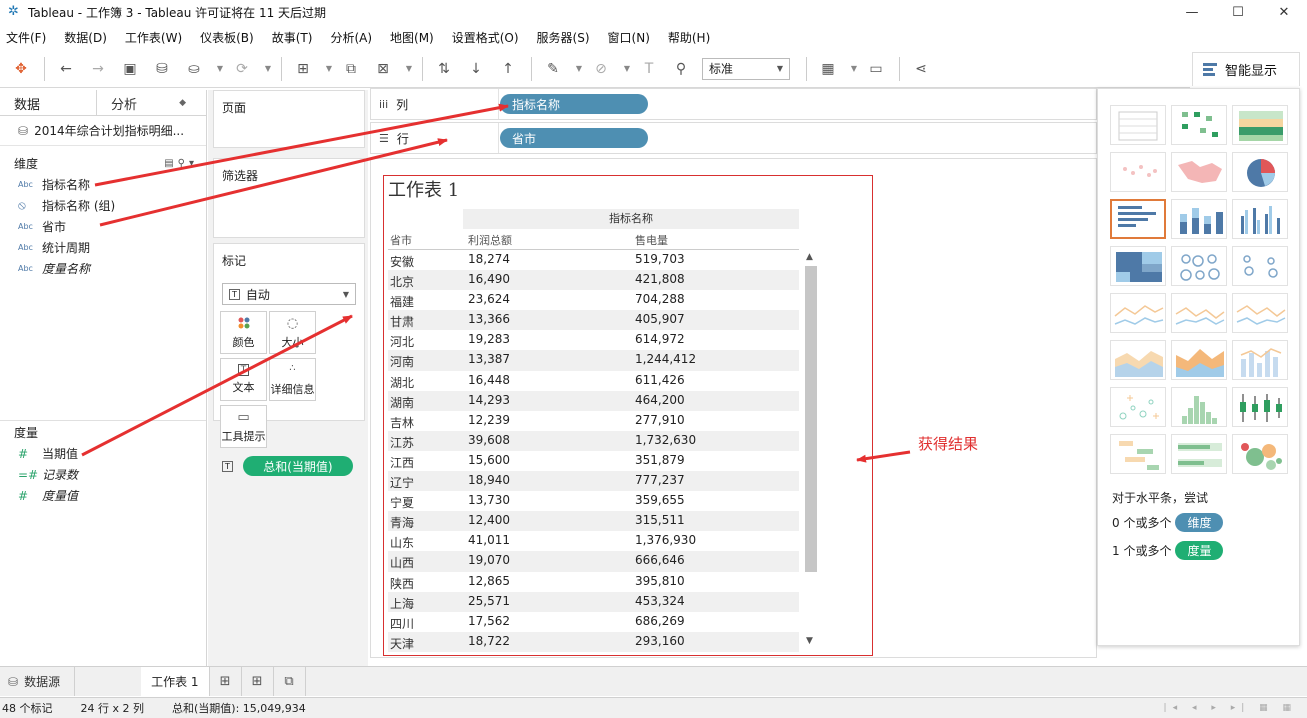  I want to click on chart-type-horizontal-bar, so click(1138, 219).